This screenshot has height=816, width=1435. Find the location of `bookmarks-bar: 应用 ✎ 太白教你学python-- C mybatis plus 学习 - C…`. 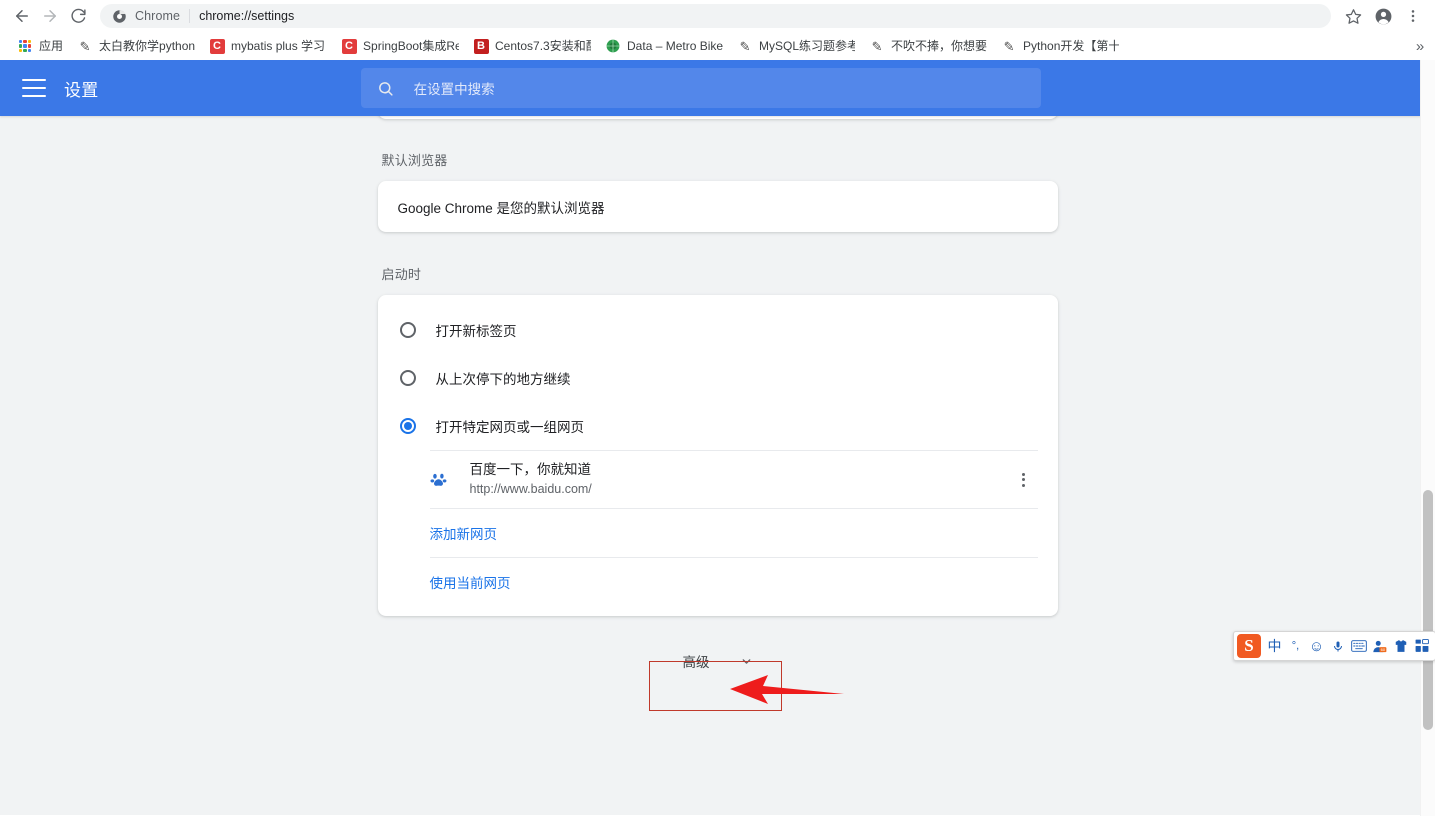

bookmarks-bar: 应用 ✎ 太白教你学python-- C mybatis plus 学习 - C… is located at coordinates (717, 46).